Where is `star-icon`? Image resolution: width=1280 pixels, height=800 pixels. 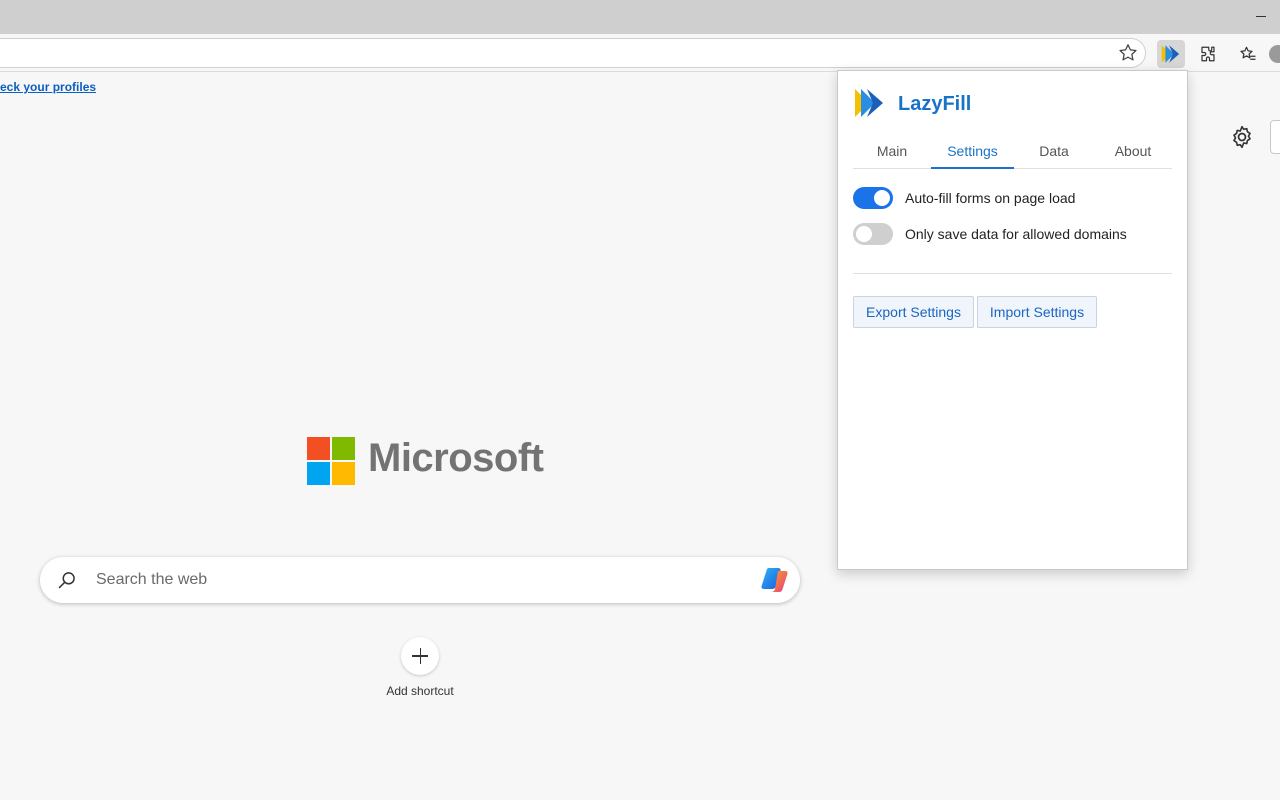 star-icon is located at coordinates (1128, 53).